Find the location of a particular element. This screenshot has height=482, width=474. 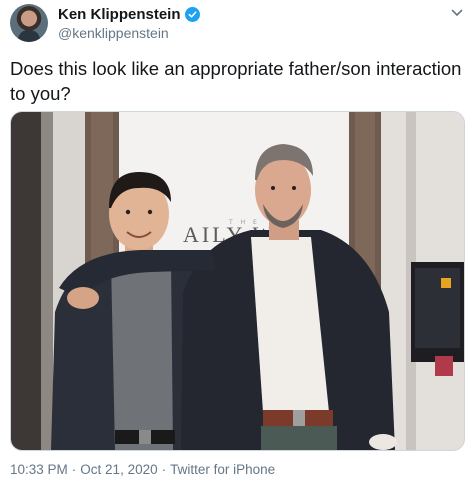

user-handle: @kenklippenstein is located at coordinates (113, 33).